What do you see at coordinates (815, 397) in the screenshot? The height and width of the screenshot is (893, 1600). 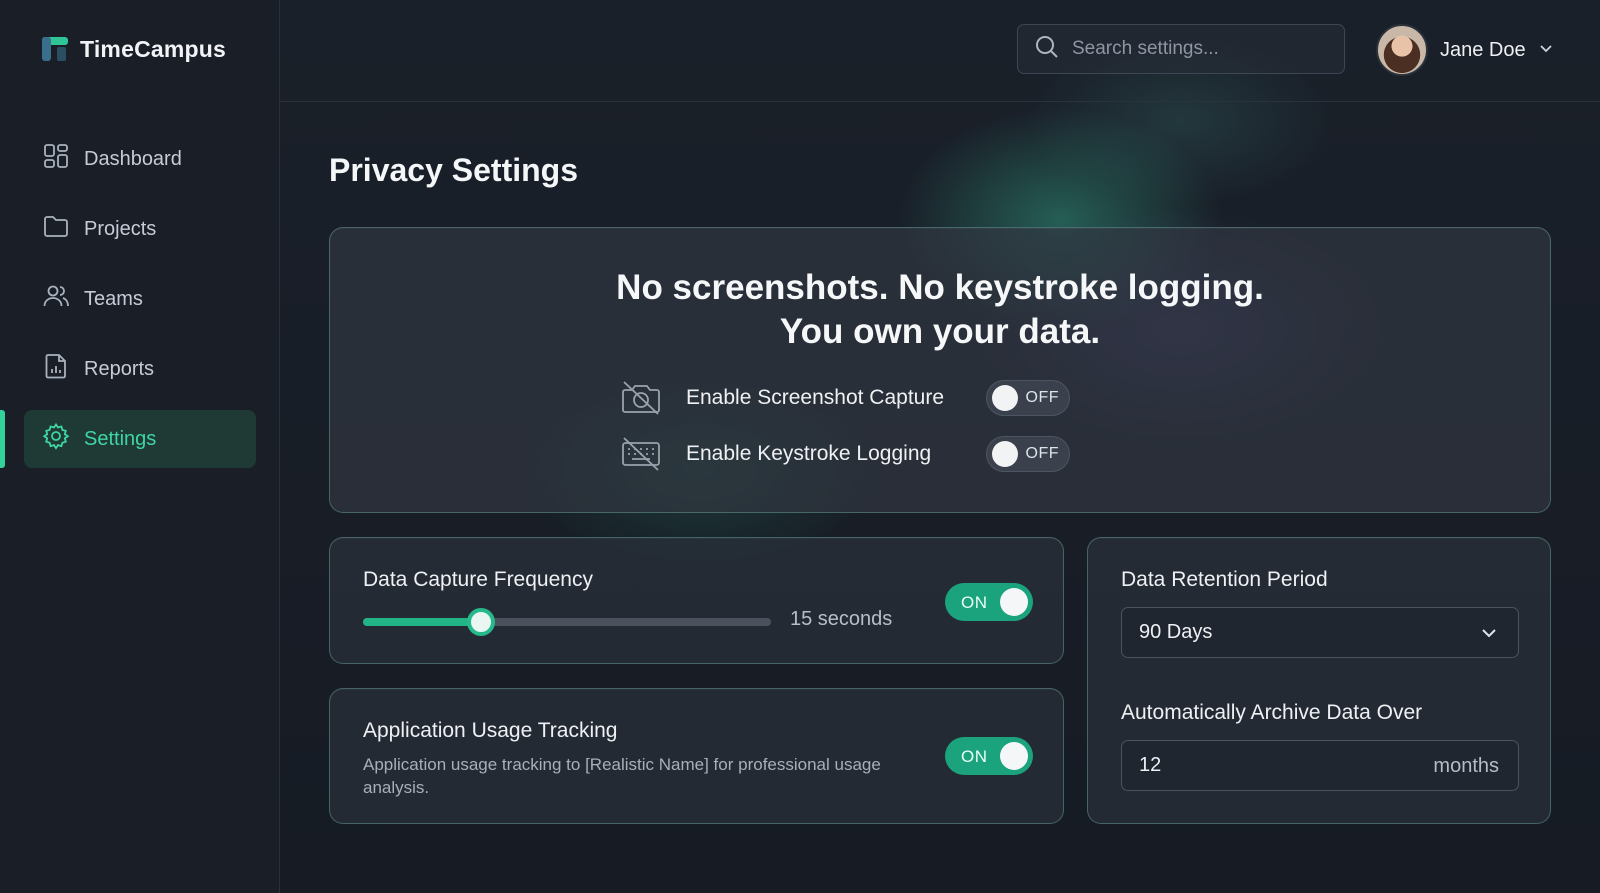 I see `screenshot-capture-label: Enable Screenshot Capture` at bounding box center [815, 397].